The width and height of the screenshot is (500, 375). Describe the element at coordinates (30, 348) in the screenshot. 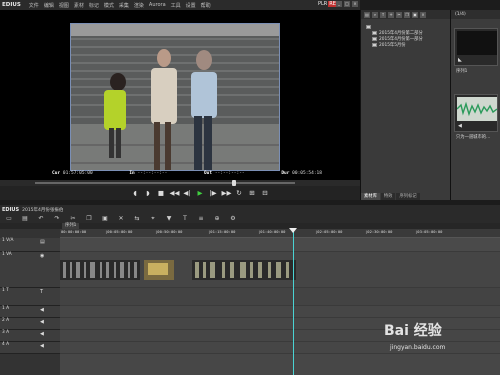

I see `track-header: 4 A ◀` at that location.